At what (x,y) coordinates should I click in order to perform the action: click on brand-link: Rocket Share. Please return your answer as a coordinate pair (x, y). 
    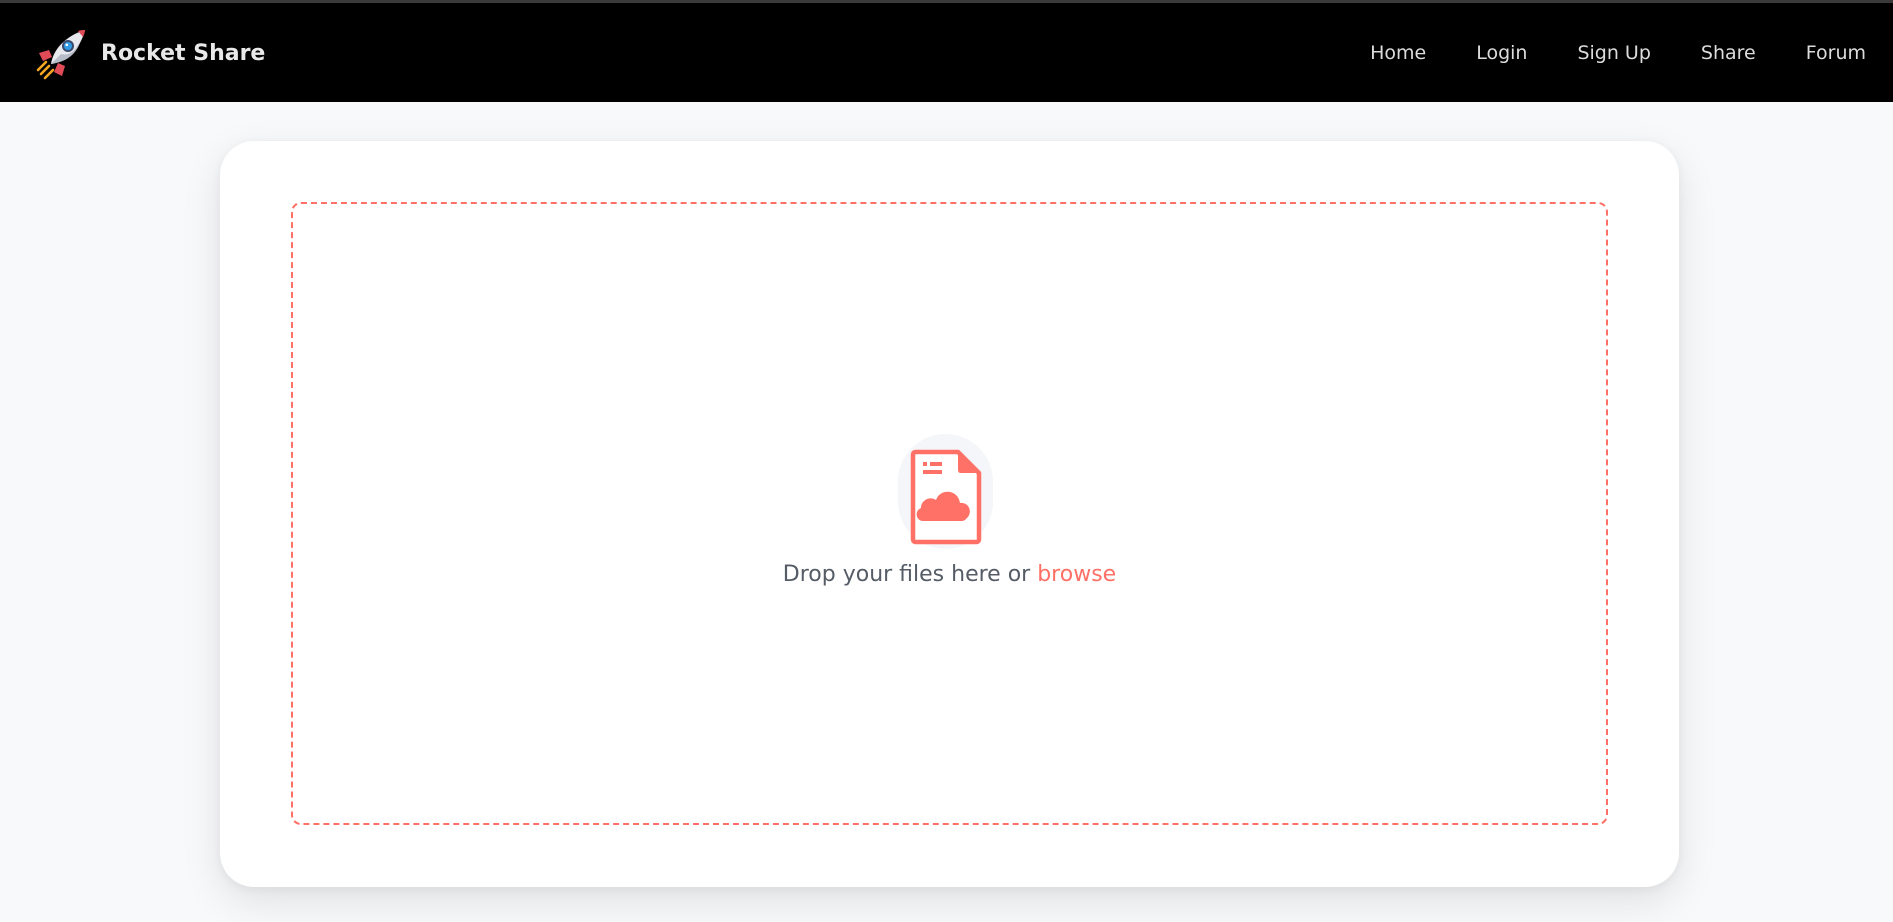
    Looking at the image, I should click on (150, 53).